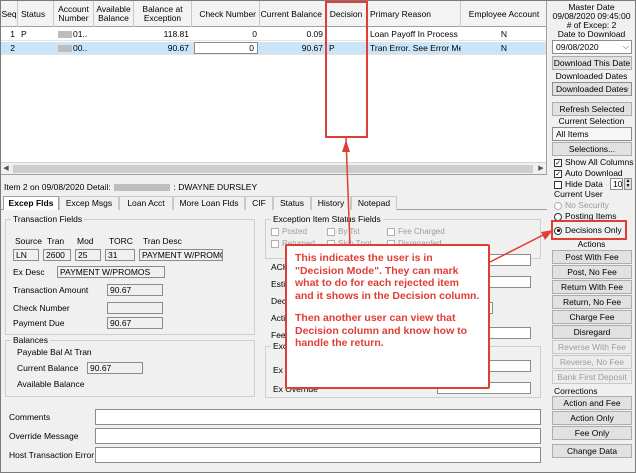 This screenshot has height=473, width=636. I want to click on arrowhead-right-icon, so click(547, 235).